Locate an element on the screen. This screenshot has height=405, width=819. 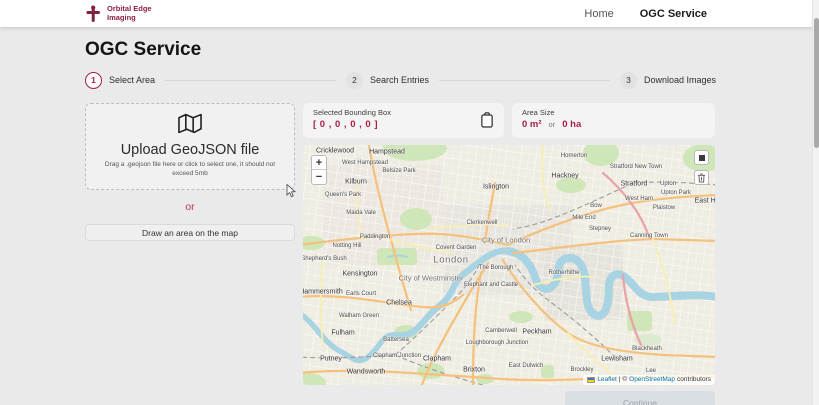
attribution-suffix: contributors is located at coordinates (694, 379).